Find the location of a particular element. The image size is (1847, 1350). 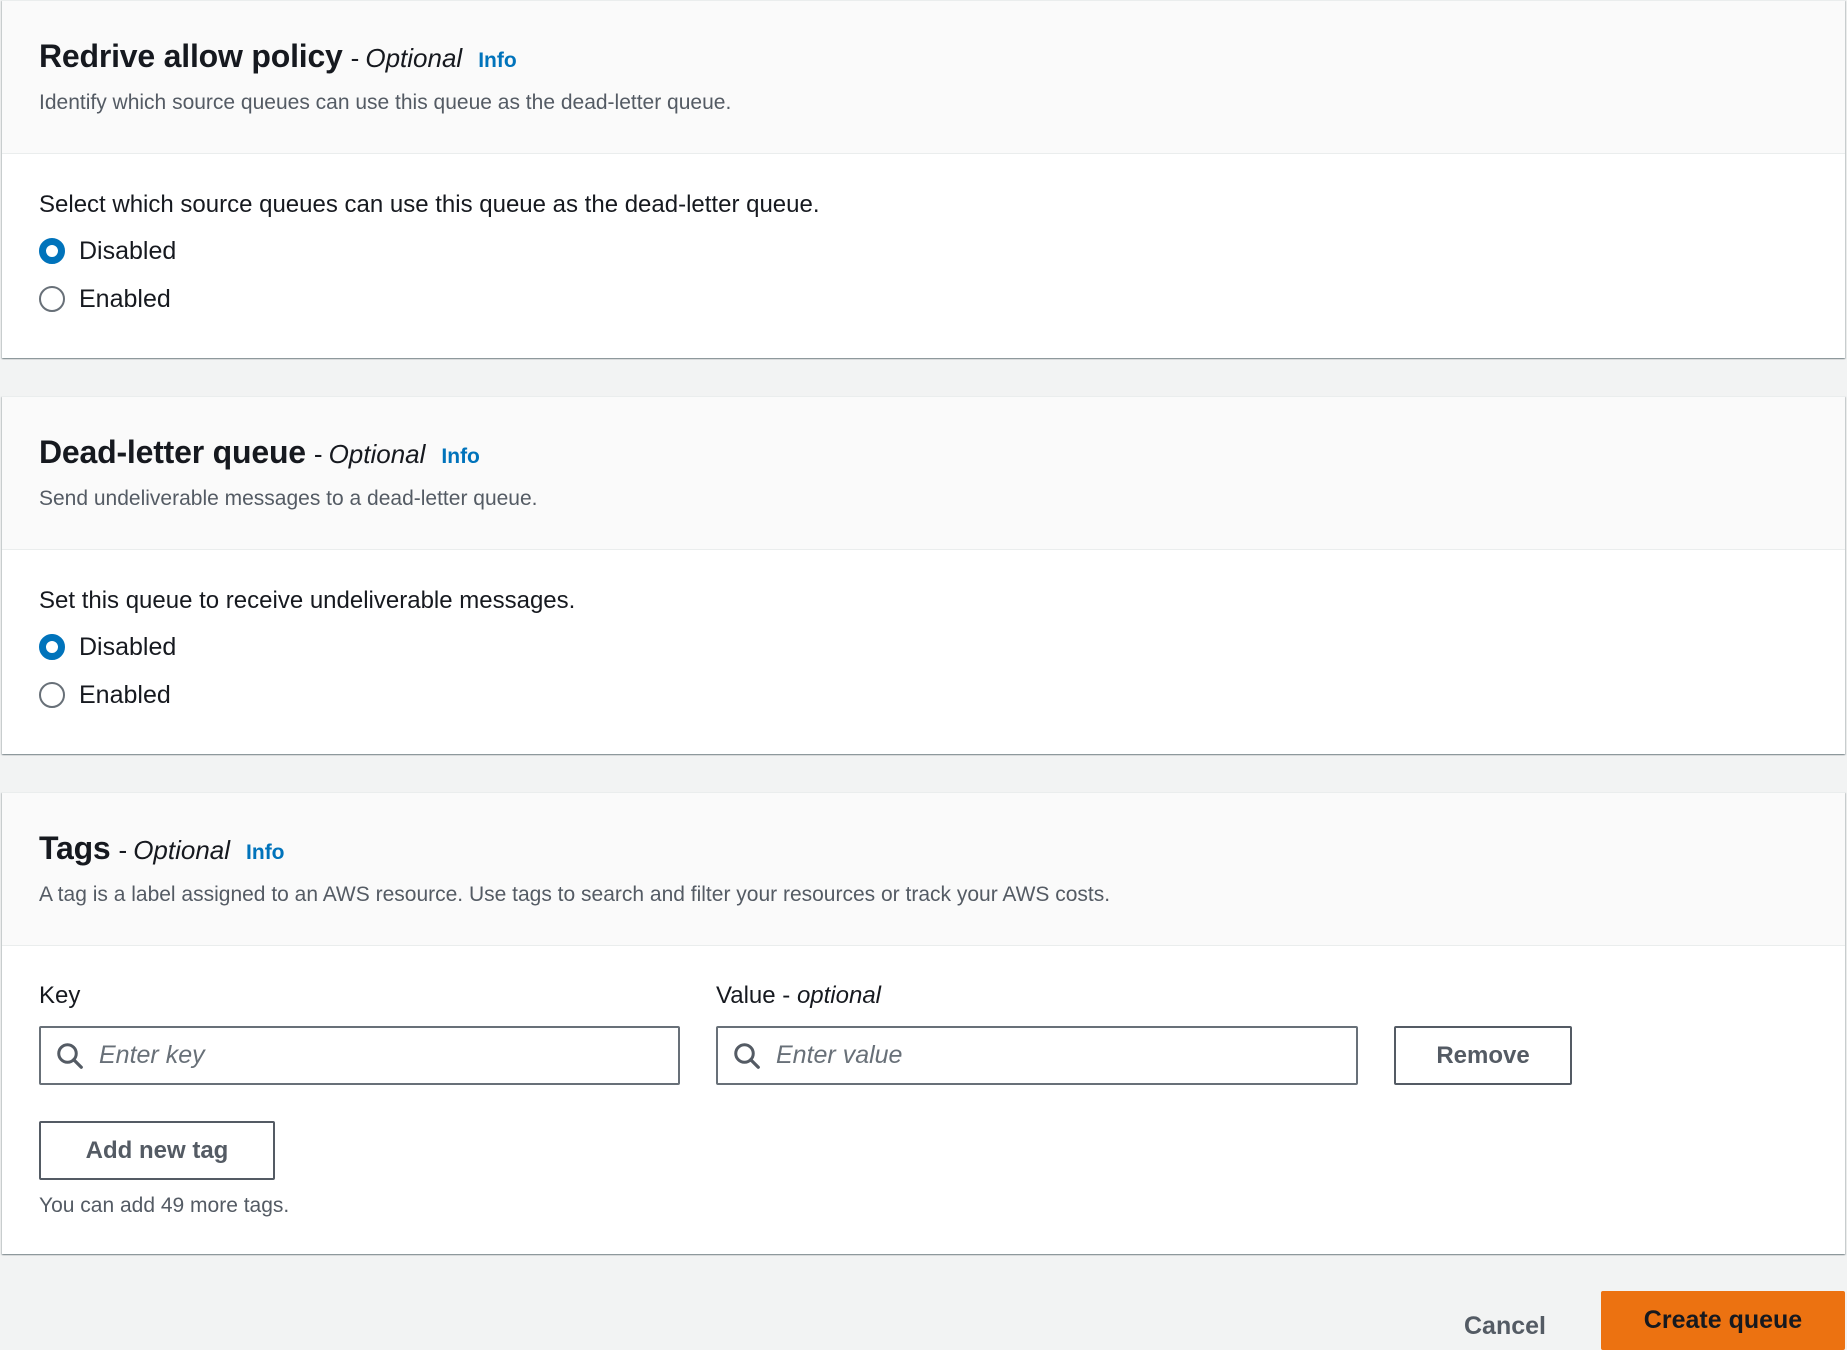

redrive-allow-policy-enabled-option: Enabled is located at coordinates (923, 299).